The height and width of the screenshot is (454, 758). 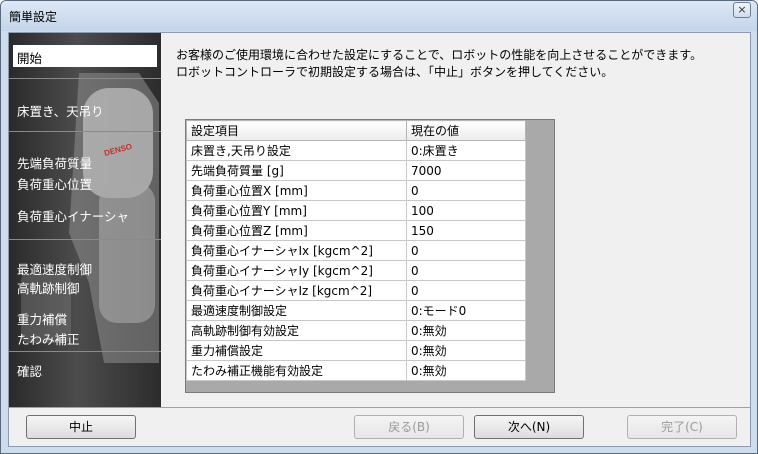 I want to click on table-row: 最適速度制御設定 0:モード0, so click(x=356, y=310).